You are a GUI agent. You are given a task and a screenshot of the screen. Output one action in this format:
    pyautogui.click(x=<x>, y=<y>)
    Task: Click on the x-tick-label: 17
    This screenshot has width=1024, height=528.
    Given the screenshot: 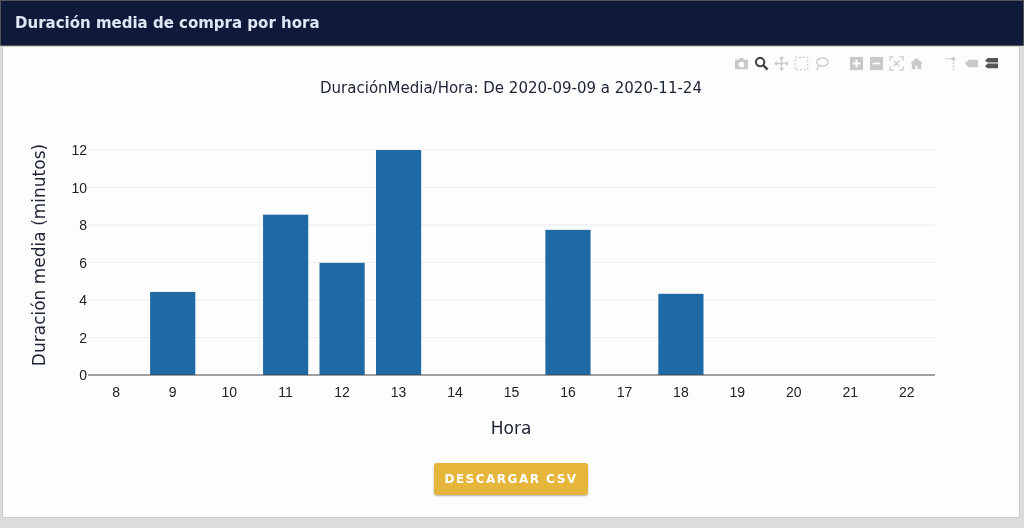 What is the action you would take?
    pyautogui.click(x=624, y=392)
    